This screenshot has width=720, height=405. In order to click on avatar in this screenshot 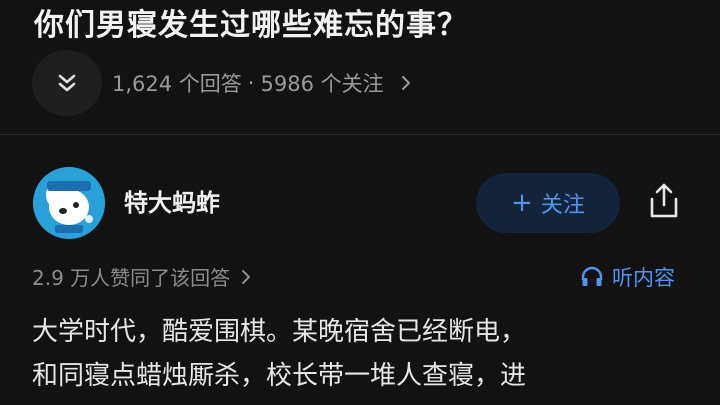, I will do `click(69, 203)`.